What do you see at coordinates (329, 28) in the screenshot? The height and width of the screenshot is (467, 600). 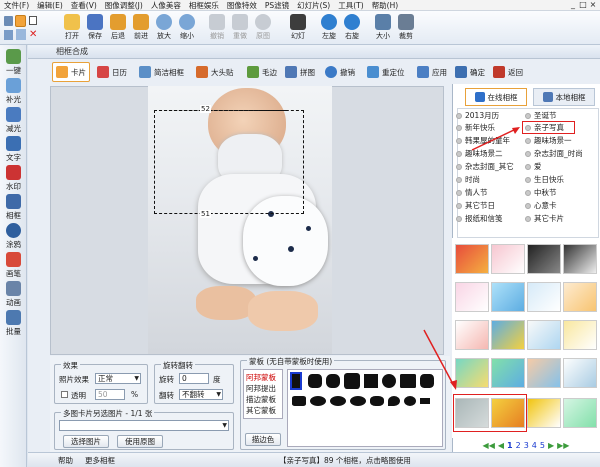 I see `rotate-left-button: 左旋` at bounding box center [329, 28].